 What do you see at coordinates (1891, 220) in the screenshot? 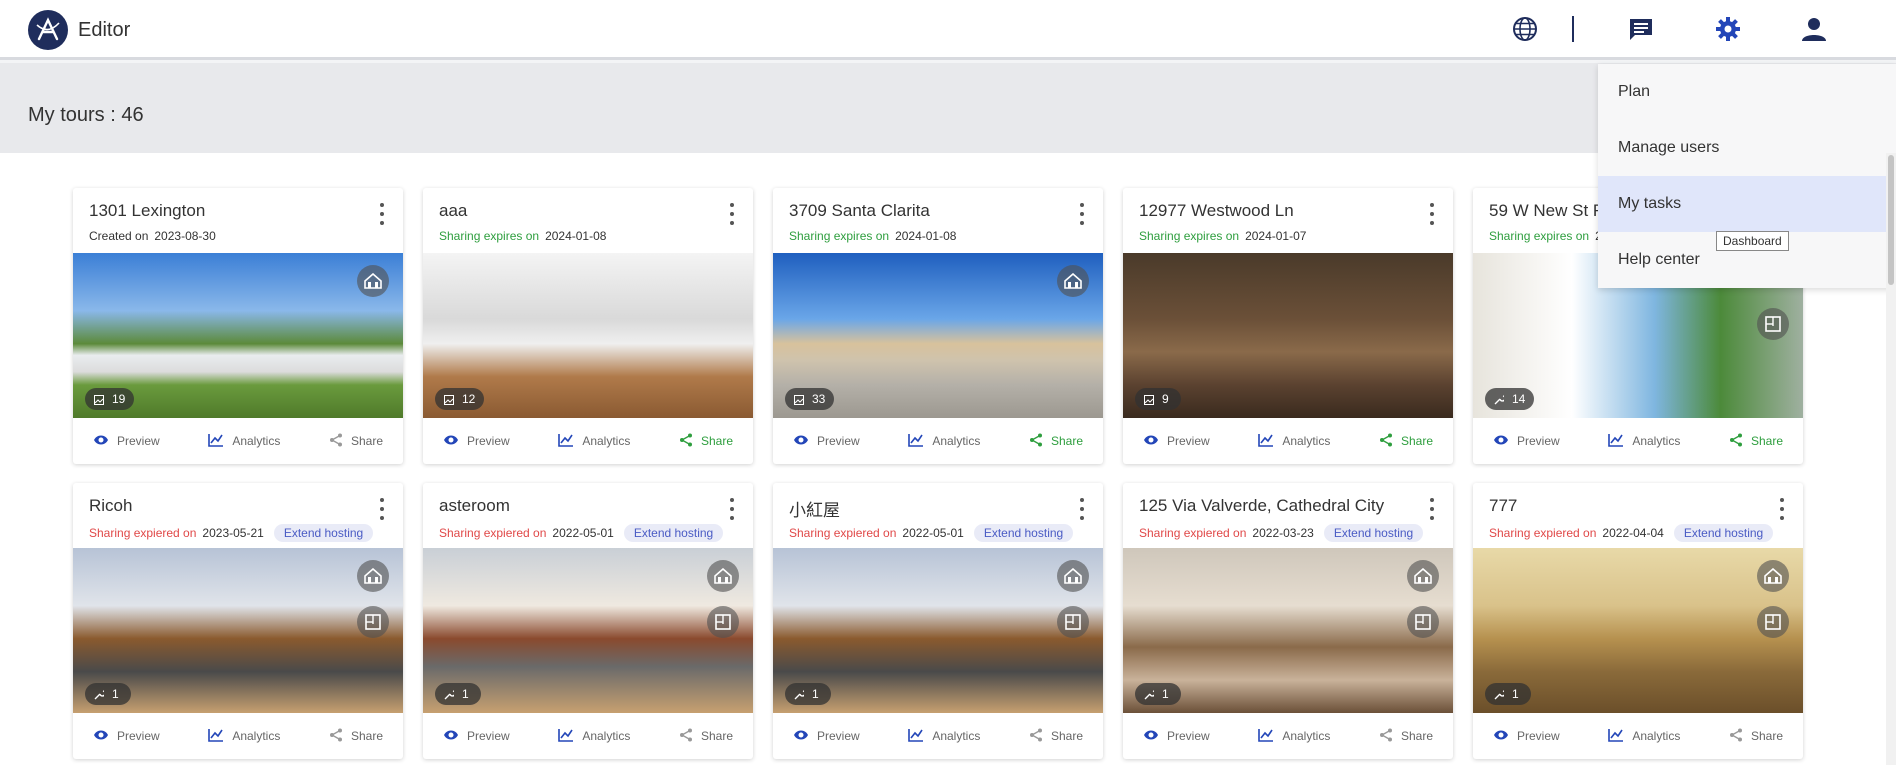
I see `scrollbar-thumb` at bounding box center [1891, 220].